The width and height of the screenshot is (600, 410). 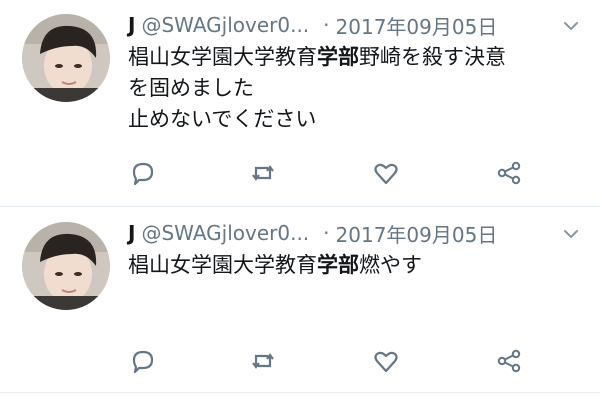 I want to click on tweet-line: を固めました, so click(x=191, y=88).